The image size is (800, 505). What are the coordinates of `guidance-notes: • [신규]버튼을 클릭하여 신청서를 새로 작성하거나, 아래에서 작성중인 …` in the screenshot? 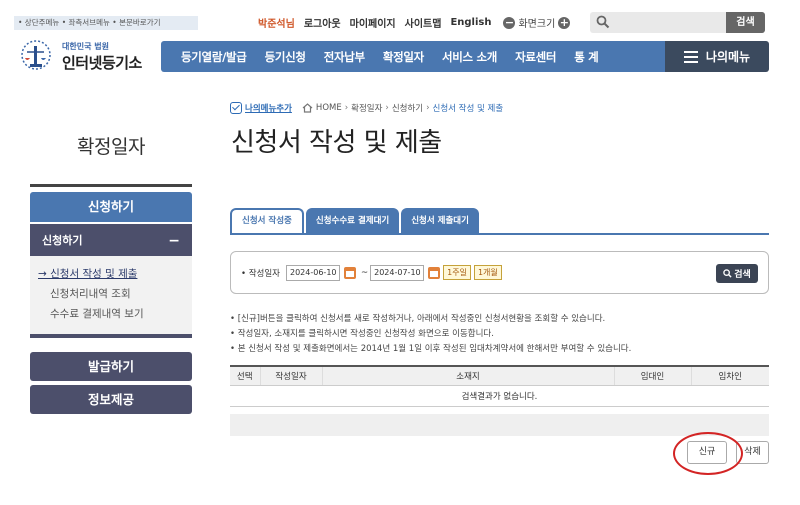 It's located at (430, 334).